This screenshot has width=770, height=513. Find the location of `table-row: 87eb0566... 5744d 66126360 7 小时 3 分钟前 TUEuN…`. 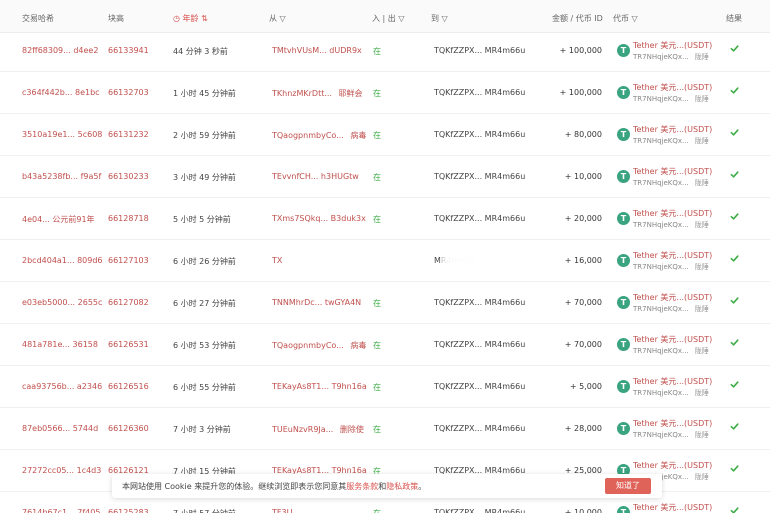

table-row: 87eb0566... 5744d 66126360 7 小时 3 分钟前 TUEuN… is located at coordinates (385, 429).